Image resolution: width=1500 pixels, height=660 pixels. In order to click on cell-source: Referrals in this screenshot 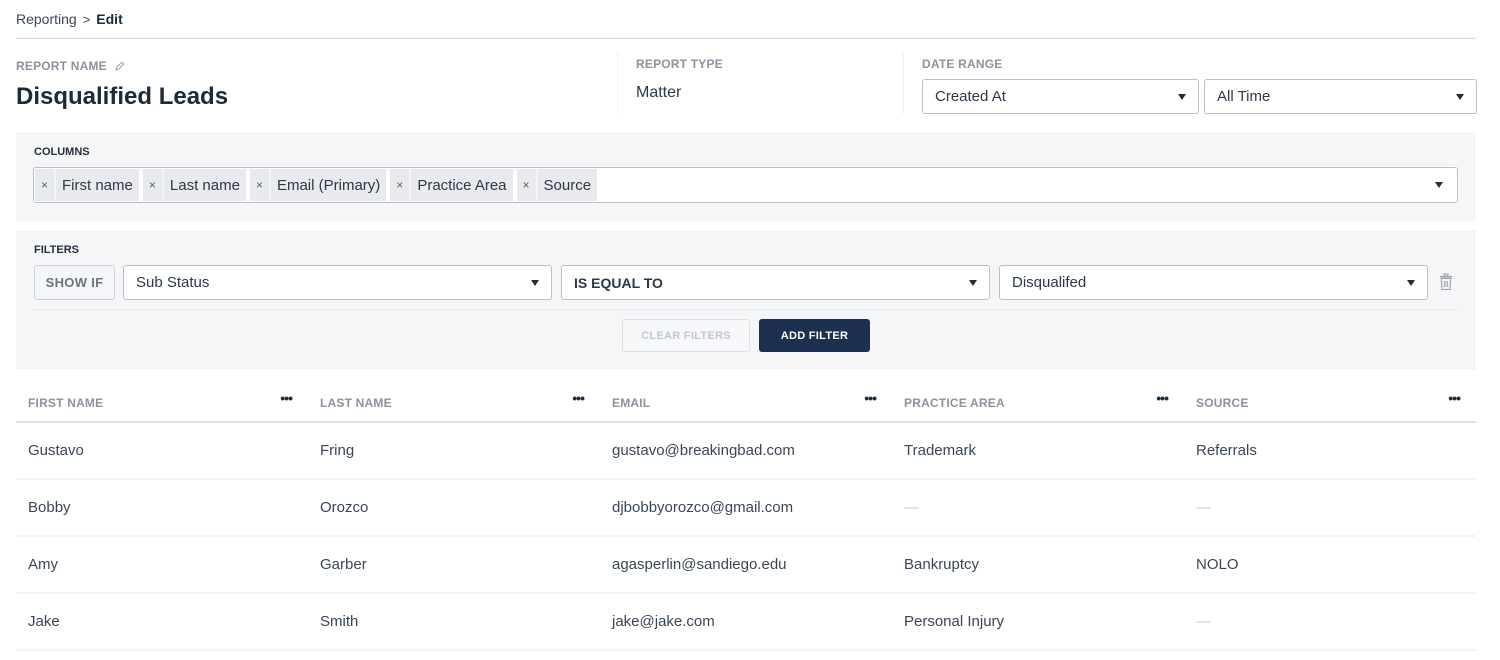, I will do `click(1226, 450)`.